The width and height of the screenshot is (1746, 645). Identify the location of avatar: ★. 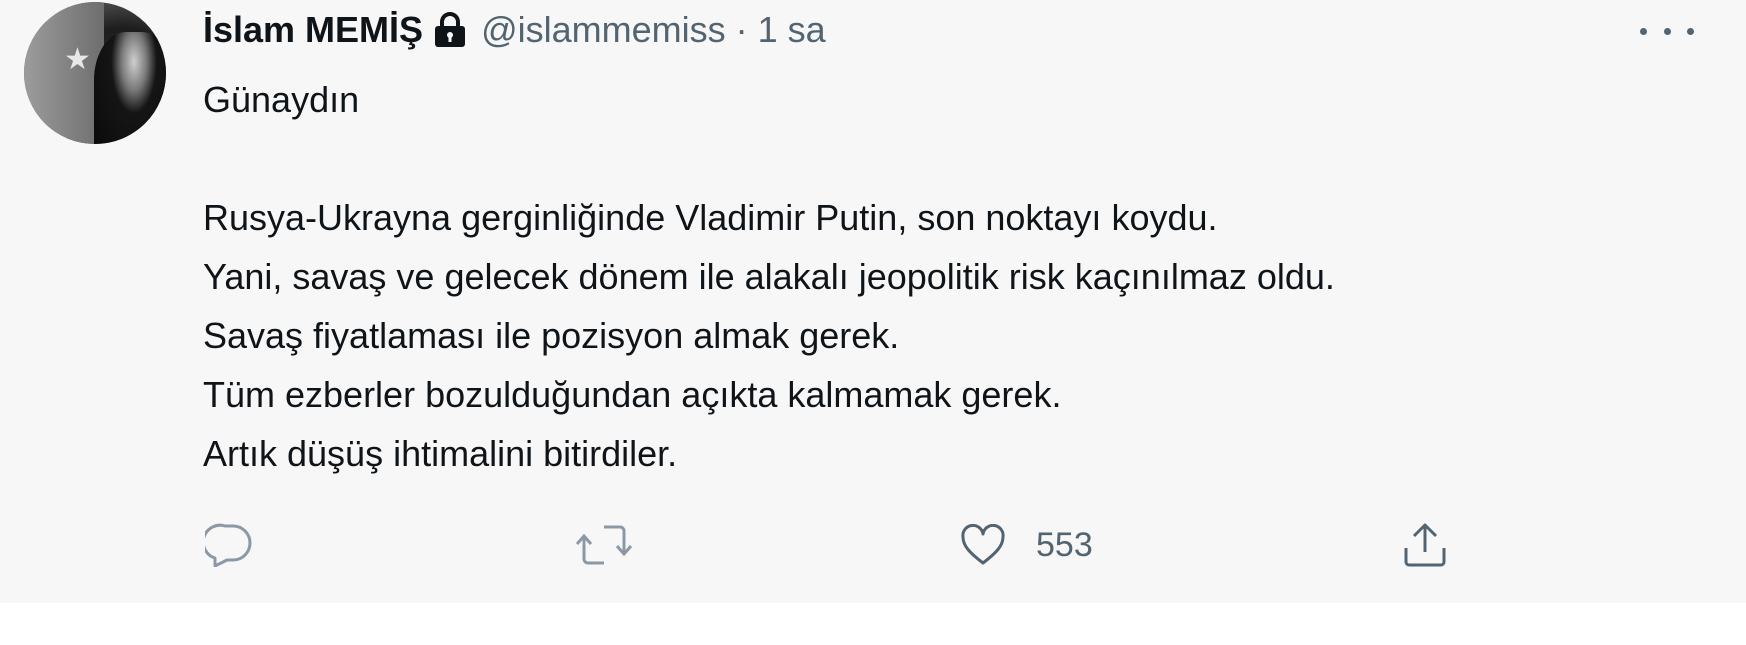
(95, 73).